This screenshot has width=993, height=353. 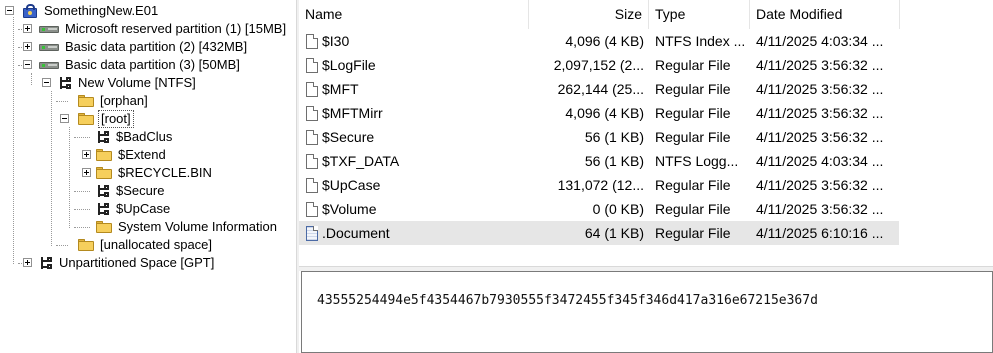 I want to click on tree-item-secure: $Secure, so click(x=131, y=191).